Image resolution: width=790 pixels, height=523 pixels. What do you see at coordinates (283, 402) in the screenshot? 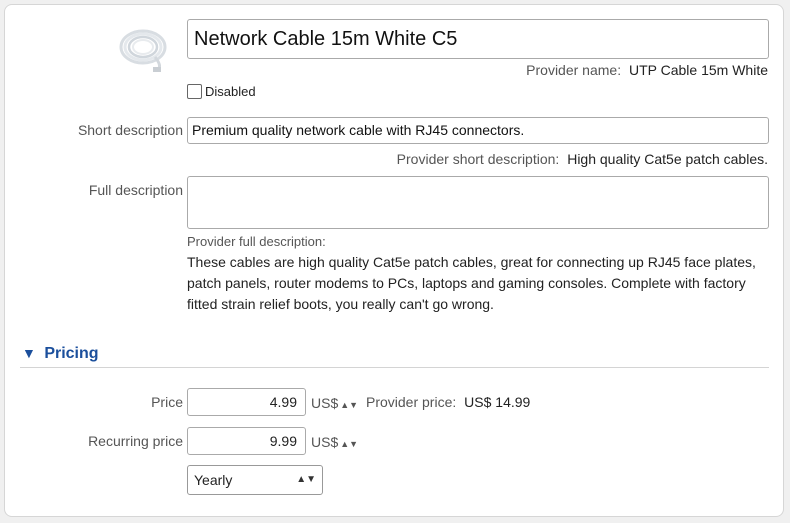
I see `price-value: 4.99` at bounding box center [283, 402].